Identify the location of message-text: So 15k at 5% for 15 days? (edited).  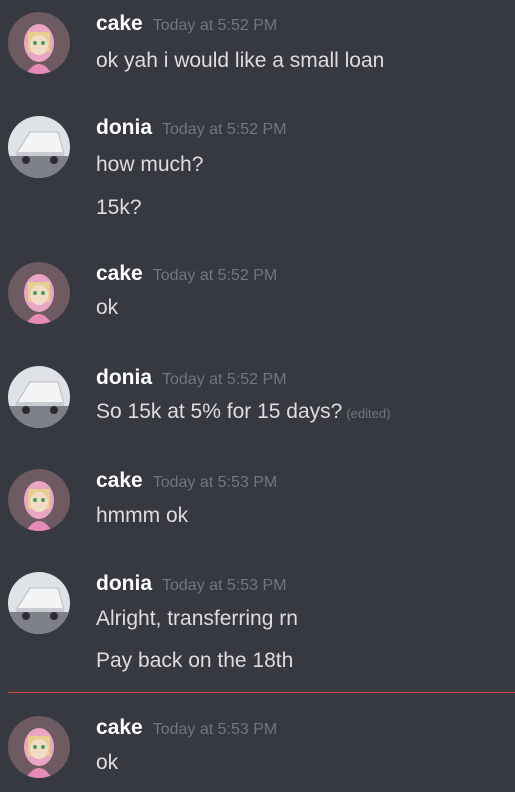
(243, 412).